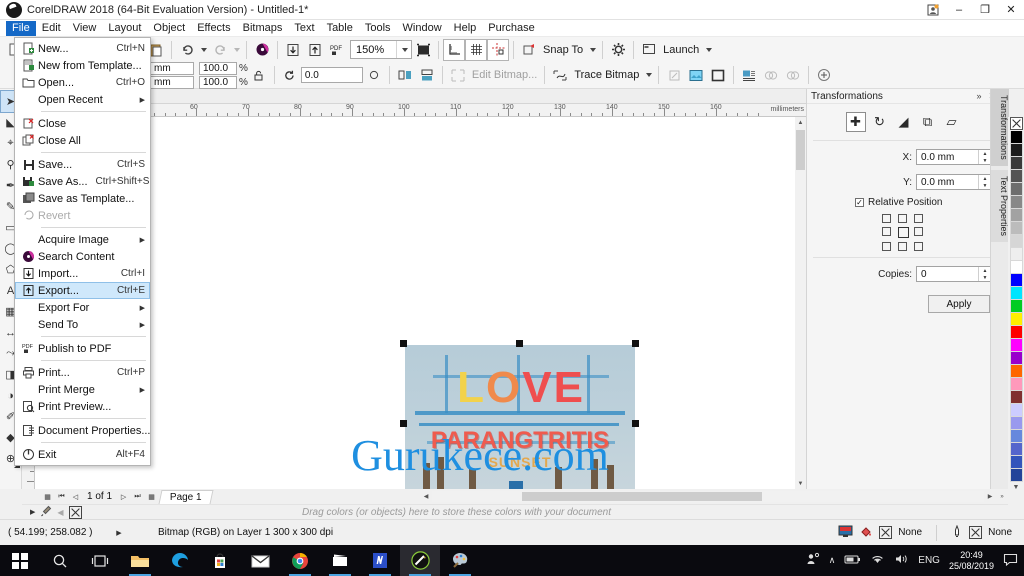 The height and width of the screenshot is (576, 1024). I want to click on canvas-horizontal-scrollbar: ◀ ▶ », so click(714, 496).